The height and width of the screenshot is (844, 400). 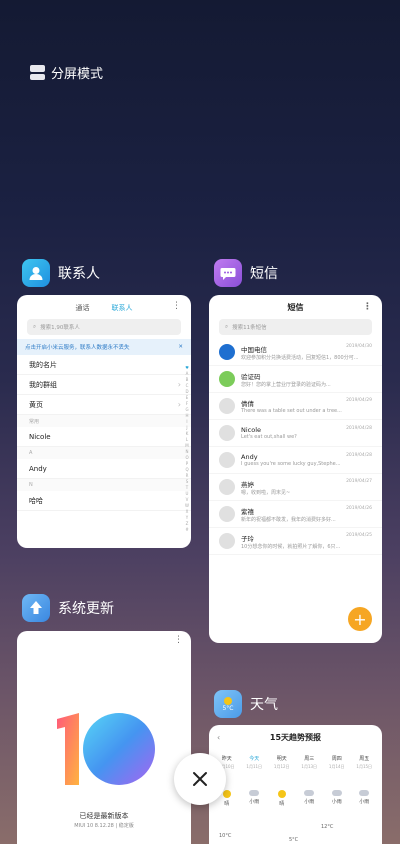 I want to click on search-icon: ⌕, so click(x=227, y=326).